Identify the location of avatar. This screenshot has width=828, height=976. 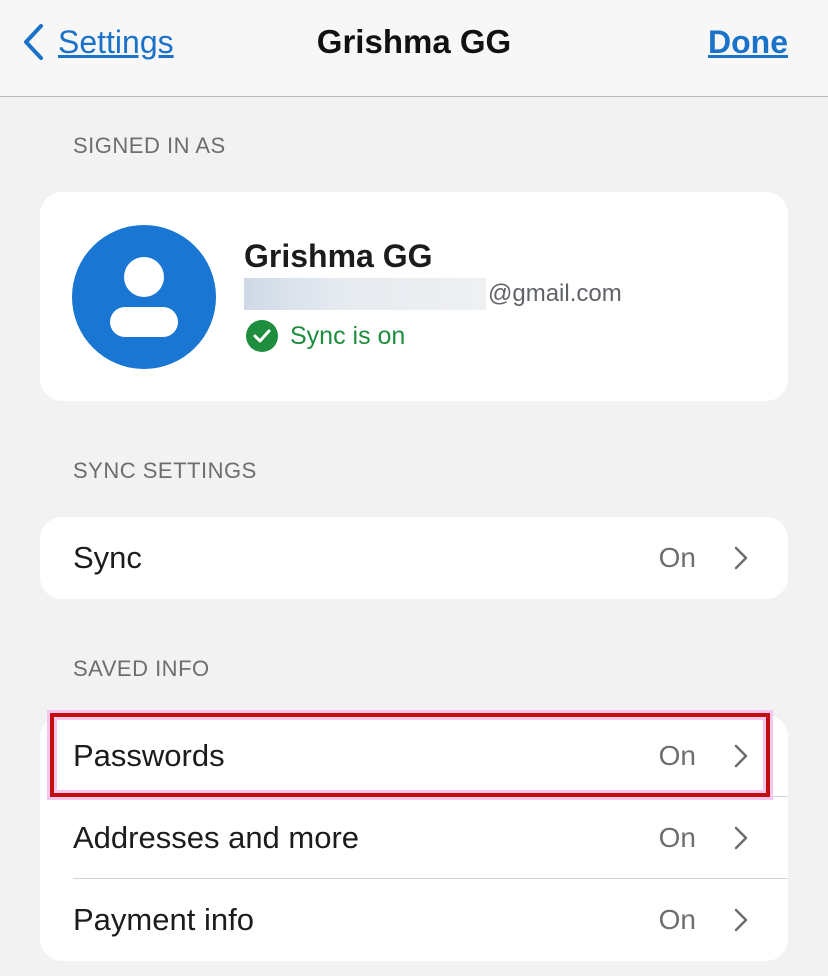
(144, 297).